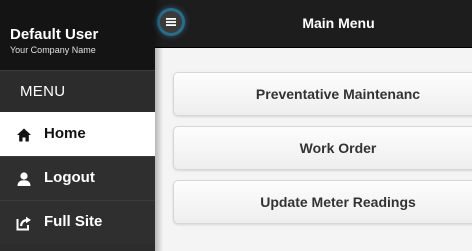 Image resolution: width=476 pixels, height=251 pixels. I want to click on preventative-maintenance-button: Preventative Maintenanc, so click(324, 94).